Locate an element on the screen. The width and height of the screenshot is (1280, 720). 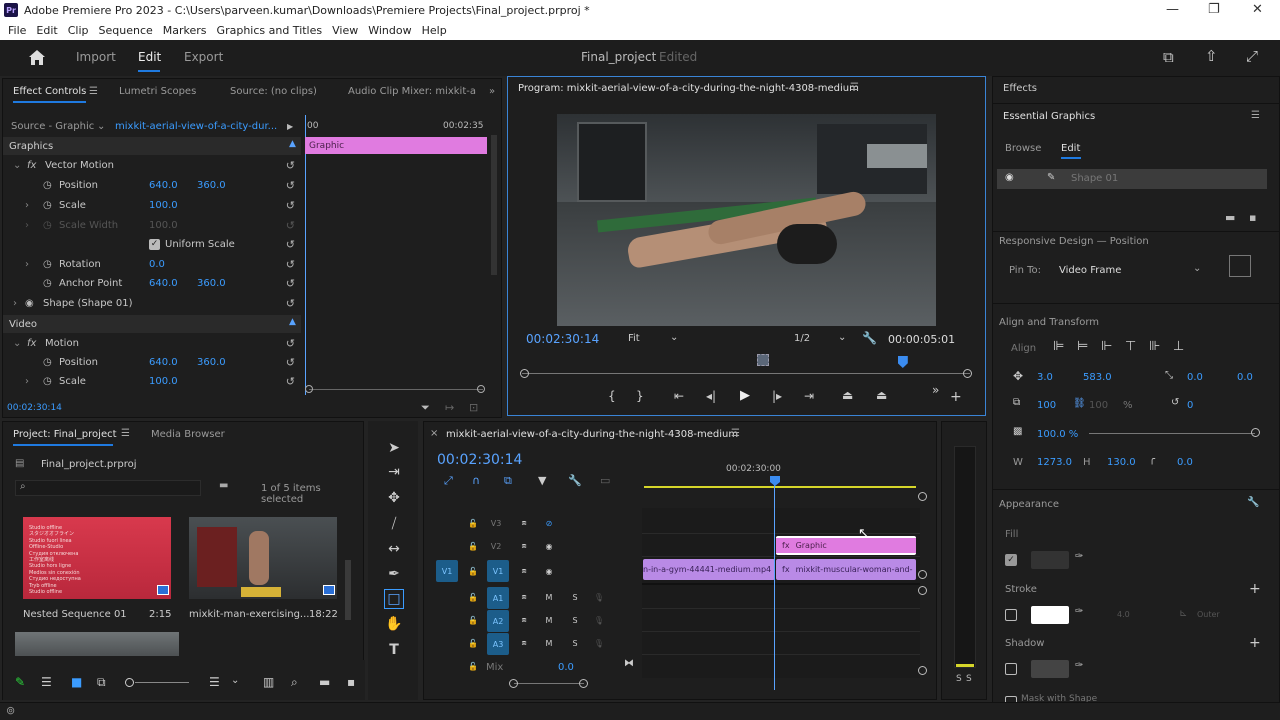
track-label-a1: A1 is located at coordinates (498, 598).